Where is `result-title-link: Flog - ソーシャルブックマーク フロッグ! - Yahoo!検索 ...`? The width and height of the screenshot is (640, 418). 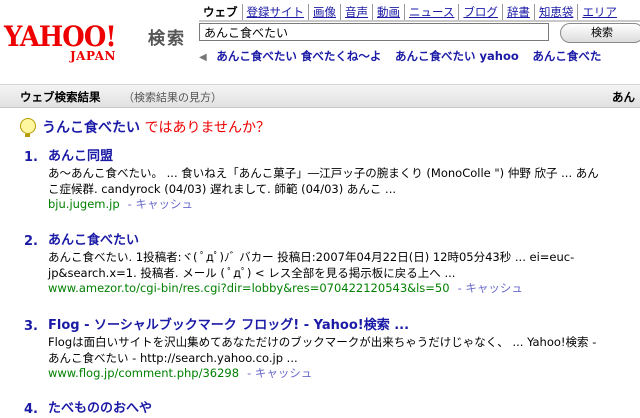
result-title-link: Flog - ソーシャルブックマーク フロッグ! - Yahoo!検索 ... is located at coordinates (322, 326).